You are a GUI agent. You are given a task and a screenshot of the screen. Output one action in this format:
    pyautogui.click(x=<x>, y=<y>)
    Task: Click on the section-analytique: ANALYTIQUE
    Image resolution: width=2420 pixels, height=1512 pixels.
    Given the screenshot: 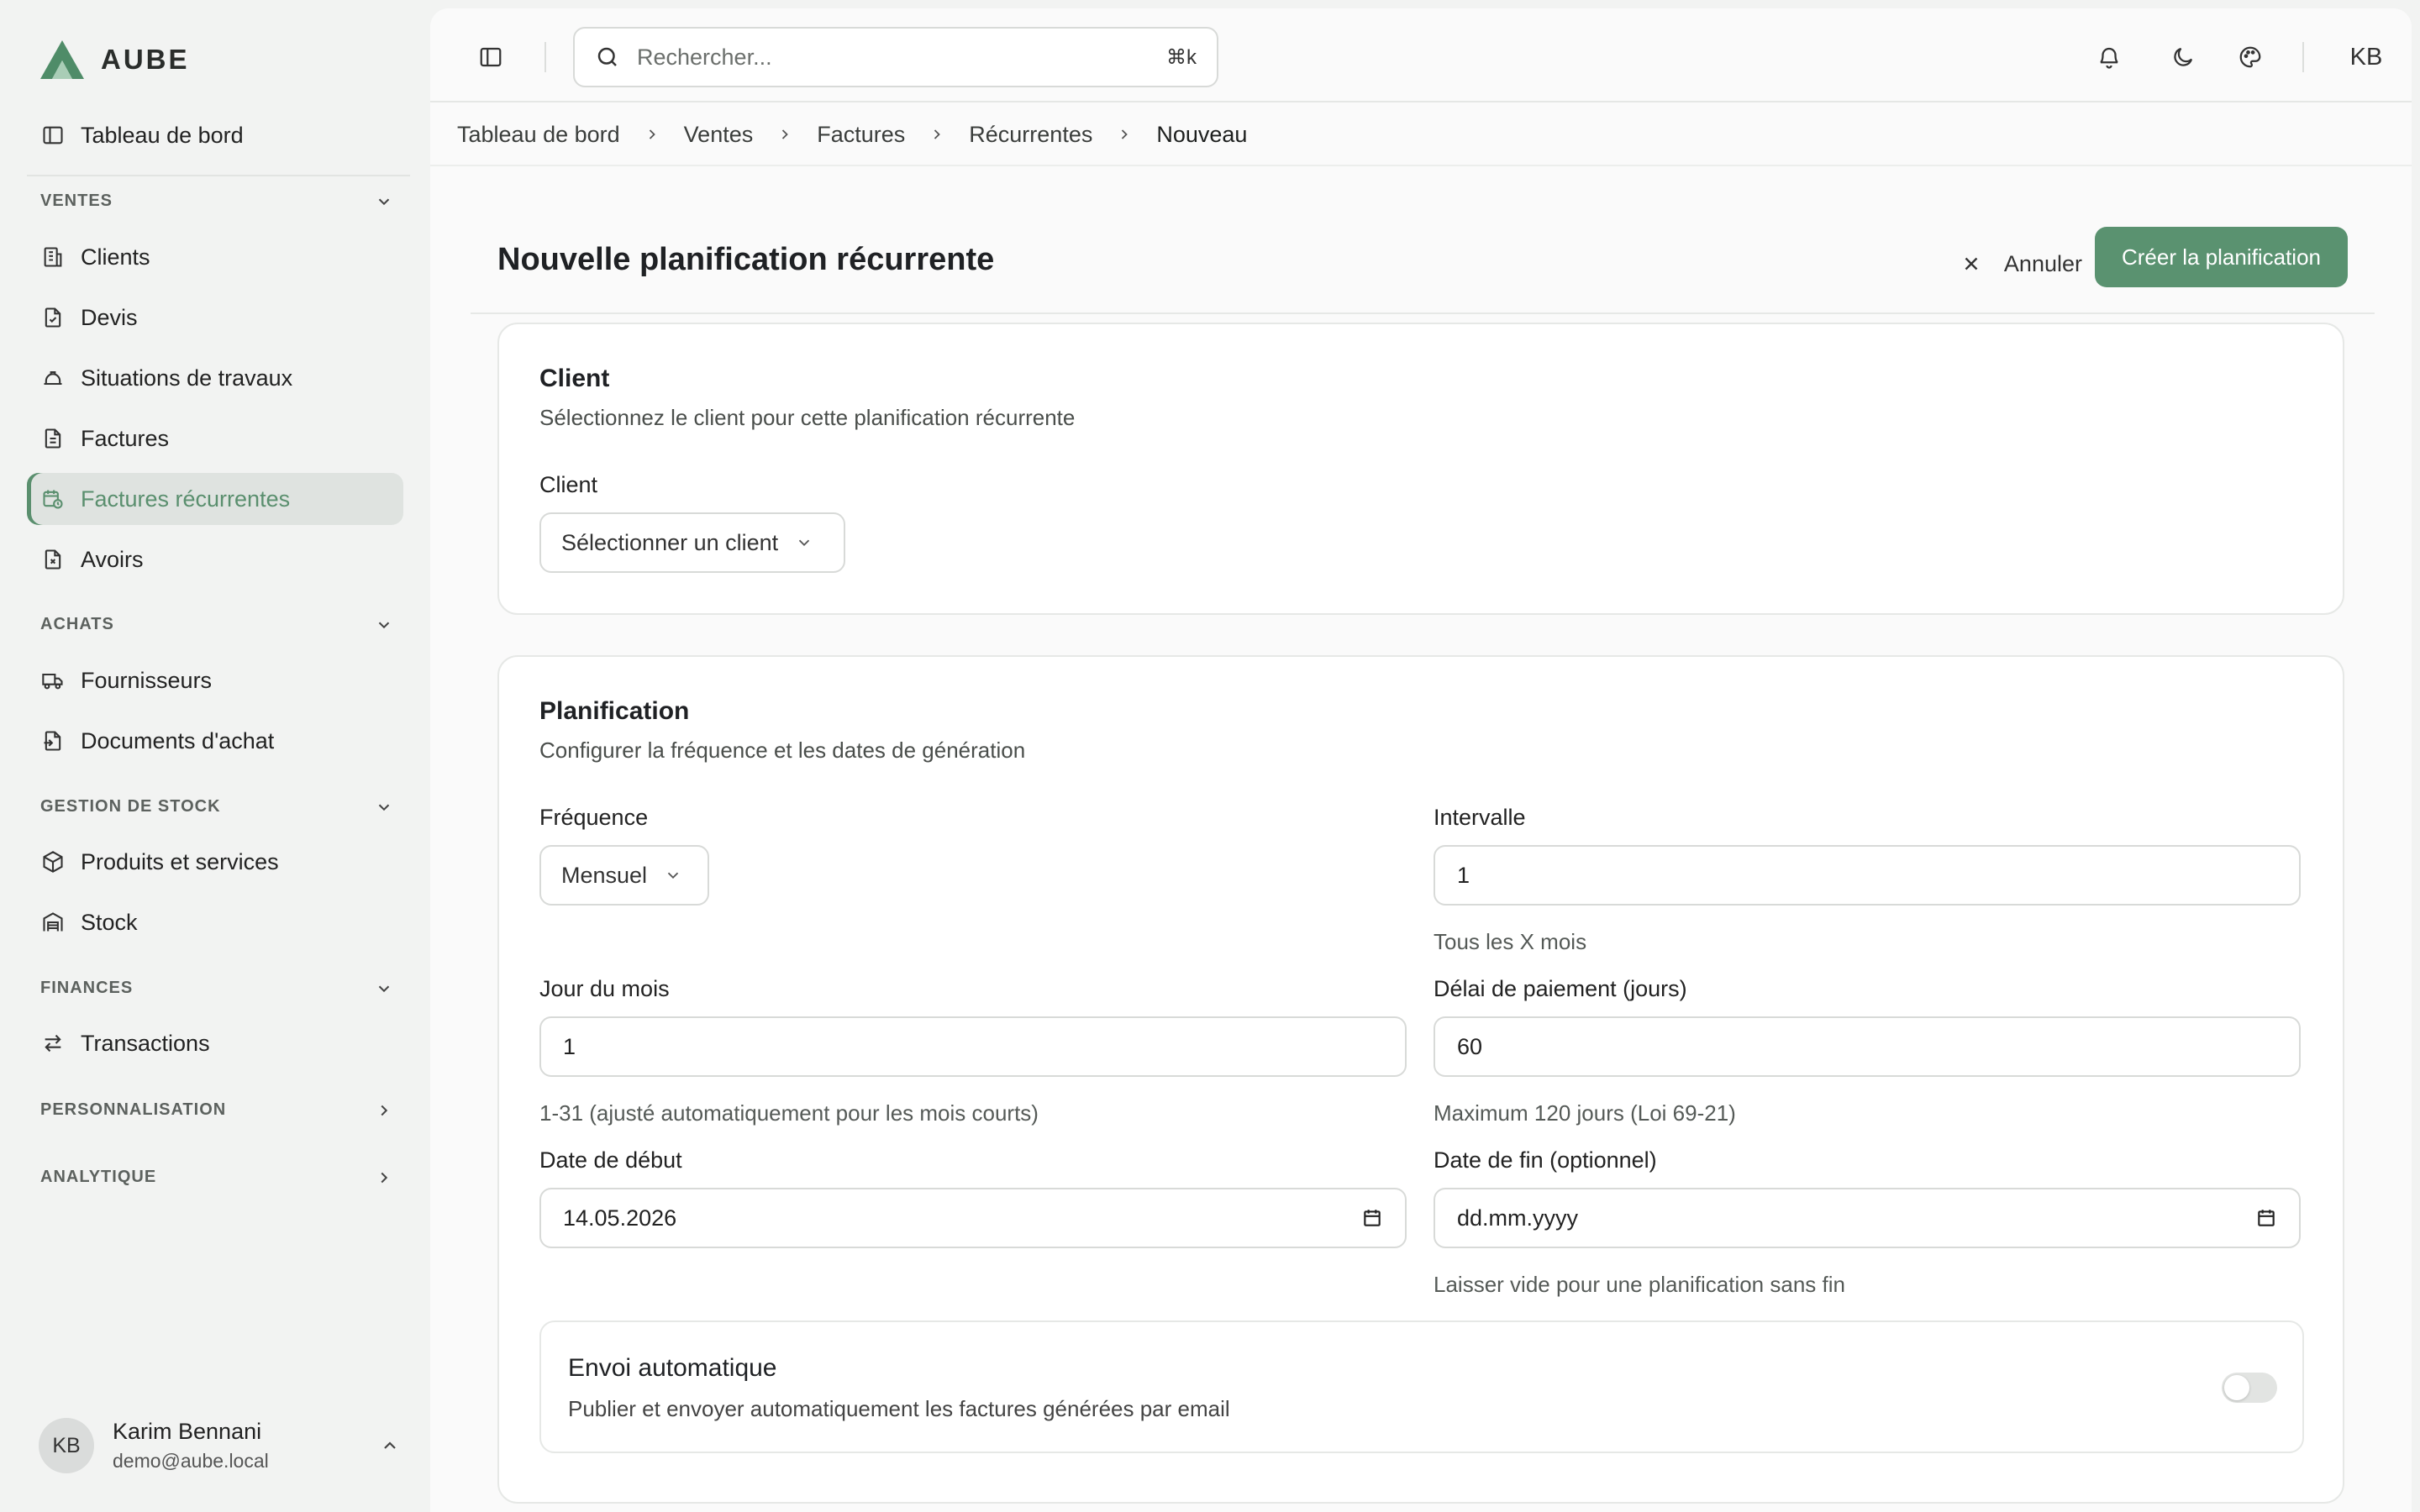 What is the action you would take?
    pyautogui.click(x=217, y=1177)
    